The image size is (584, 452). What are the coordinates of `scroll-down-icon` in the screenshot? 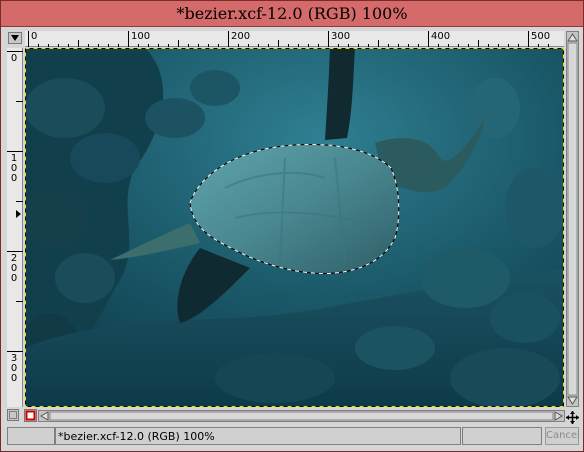 It's located at (572, 400).